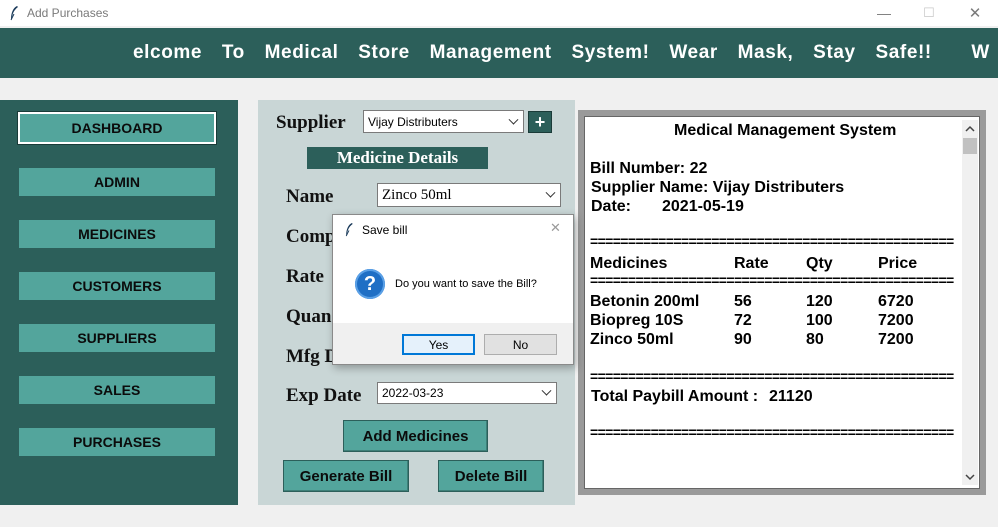 Image resolution: width=998 pixels, height=527 pixels. I want to click on company-label: Comp, so click(311, 236).